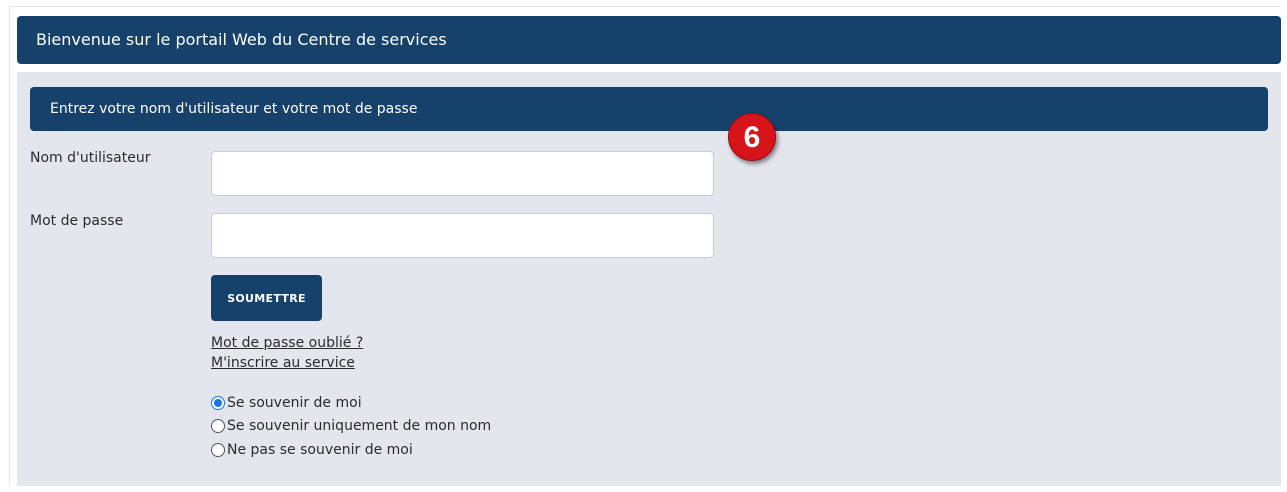  What do you see at coordinates (462, 173) in the screenshot?
I see `username-input` at bounding box center [462, 173].